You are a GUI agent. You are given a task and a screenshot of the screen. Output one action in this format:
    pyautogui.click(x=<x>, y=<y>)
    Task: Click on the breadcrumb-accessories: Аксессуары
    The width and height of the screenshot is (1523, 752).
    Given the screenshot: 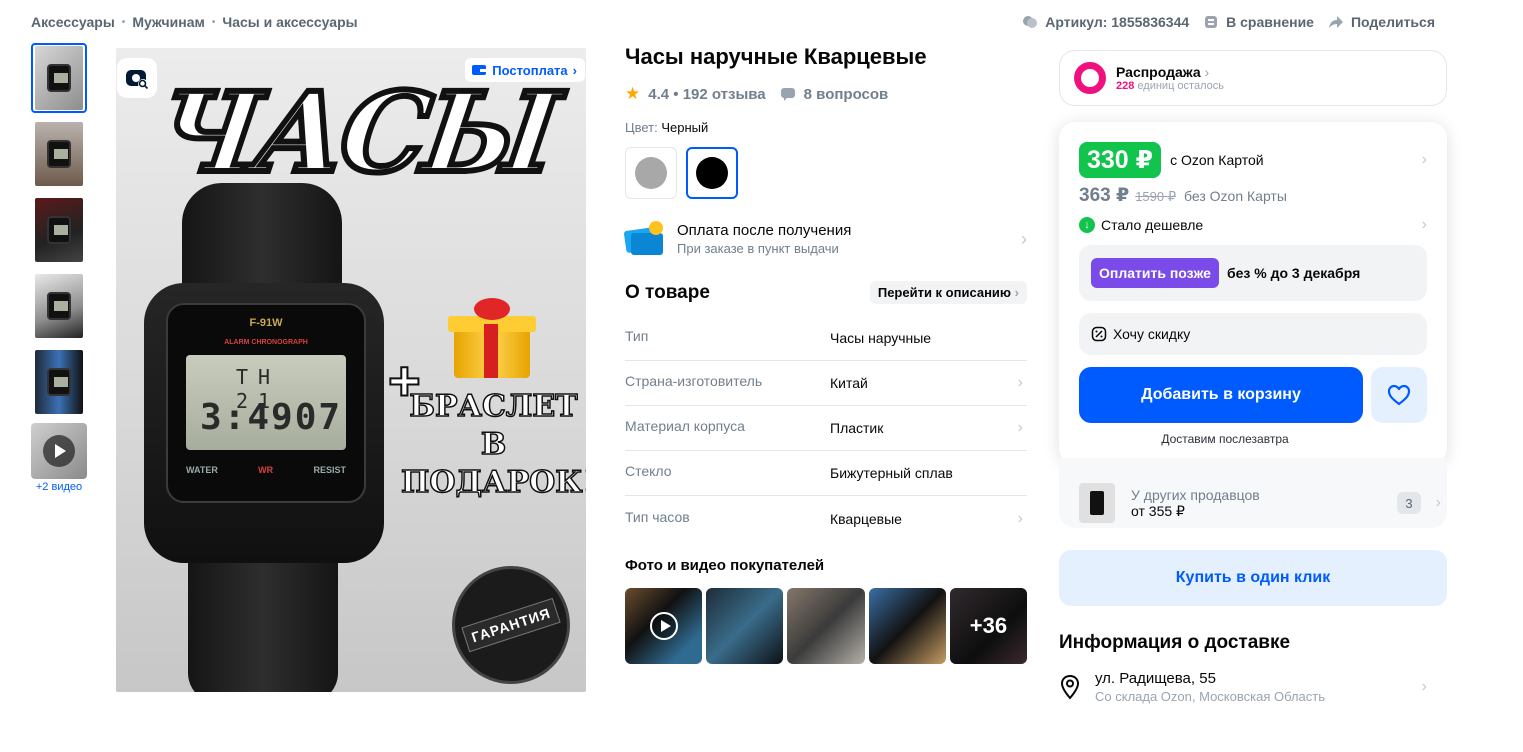 What is the action you would take?
    pyautogui.click(x=73, y=22)
    